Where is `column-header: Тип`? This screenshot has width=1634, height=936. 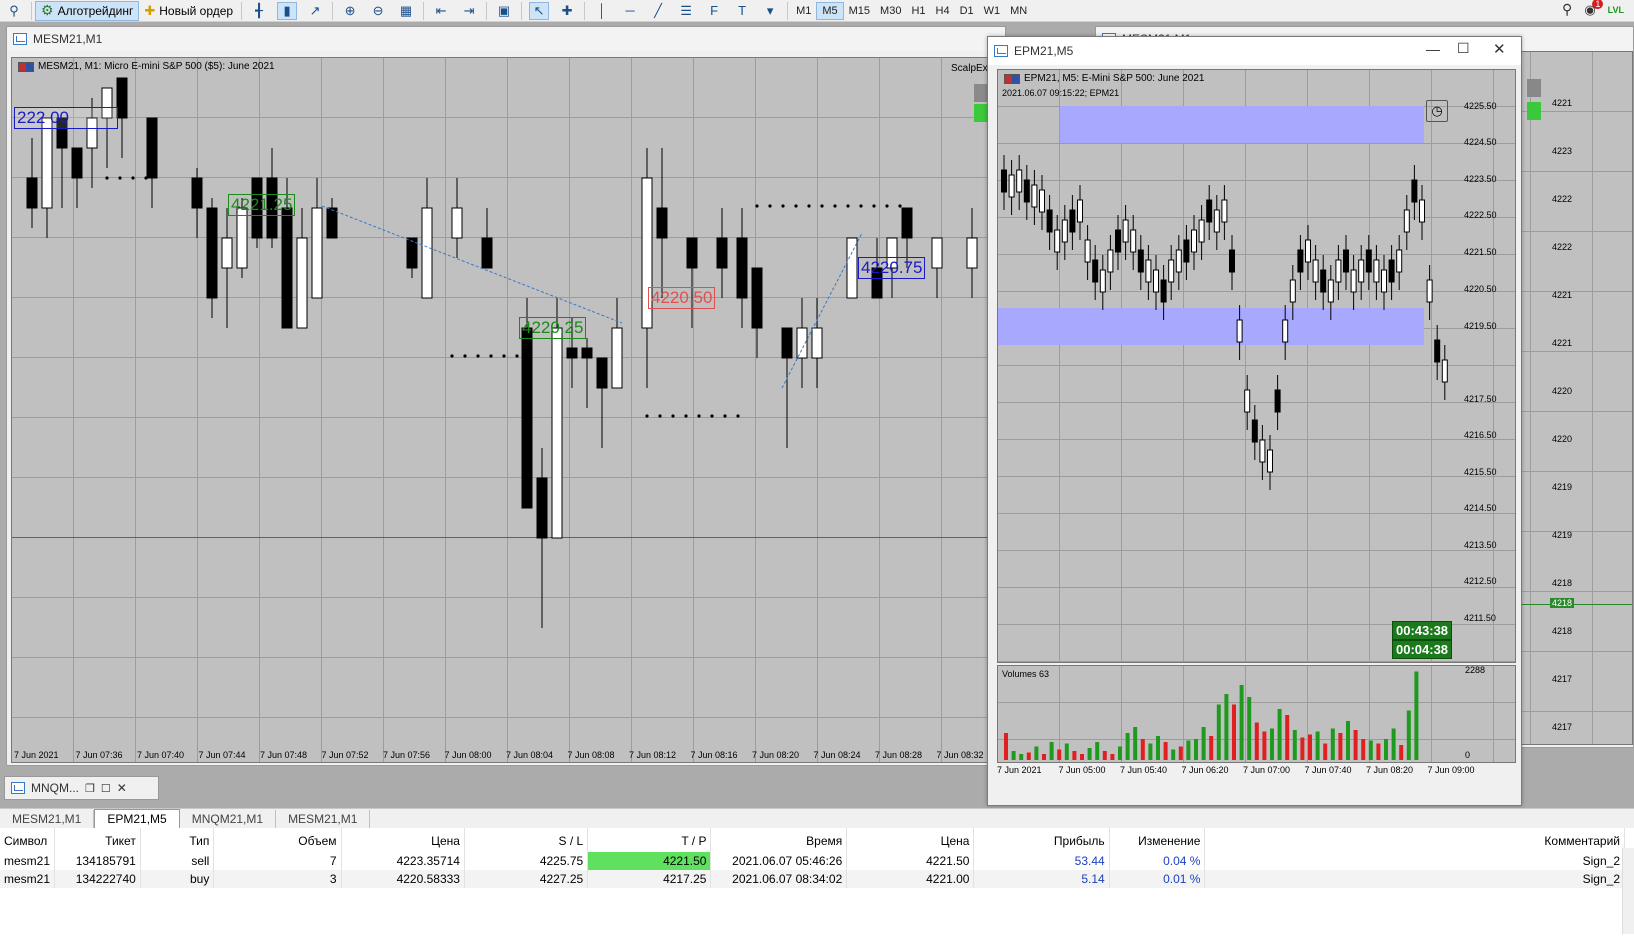
column-header: Тип is located at coordinates (177, 840).